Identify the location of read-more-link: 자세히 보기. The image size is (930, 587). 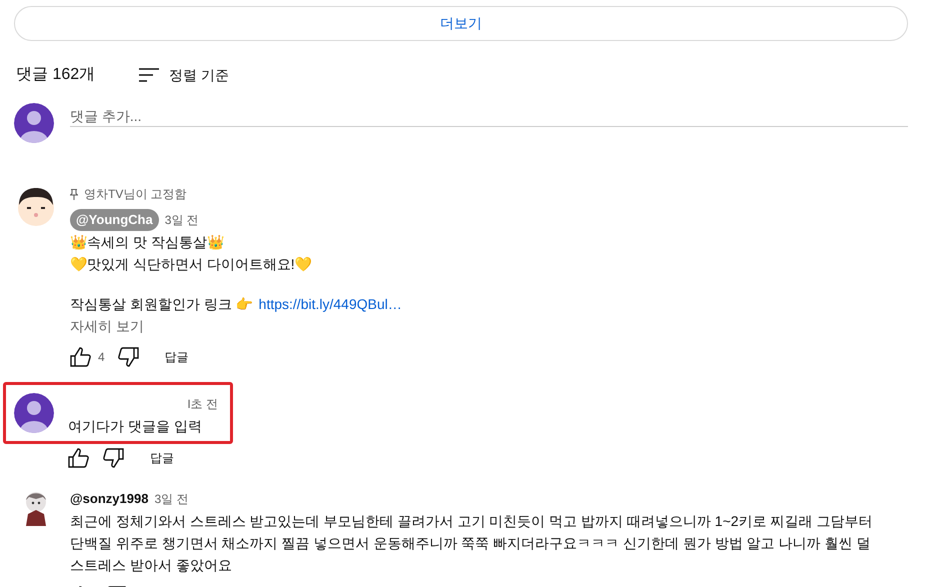
(107, 326).